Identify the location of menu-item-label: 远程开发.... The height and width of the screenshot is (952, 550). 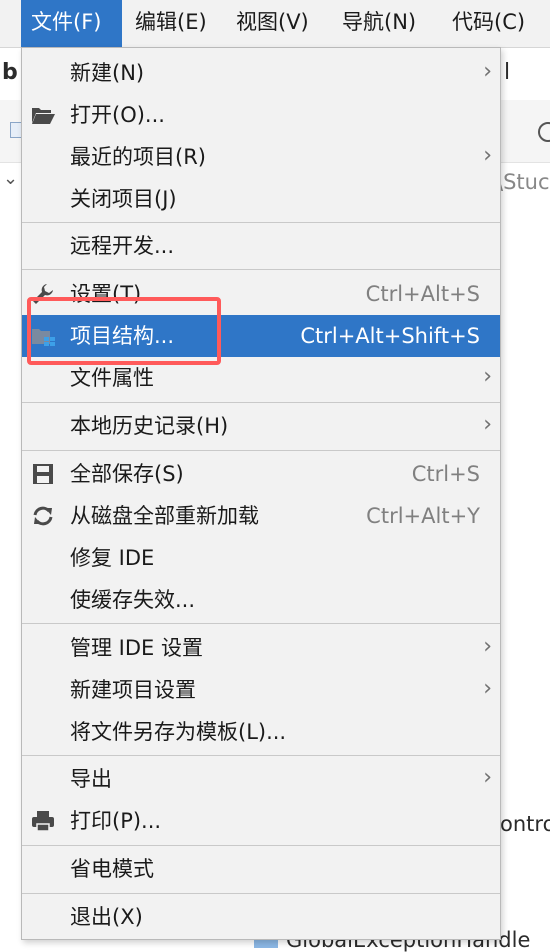
(122, 246).